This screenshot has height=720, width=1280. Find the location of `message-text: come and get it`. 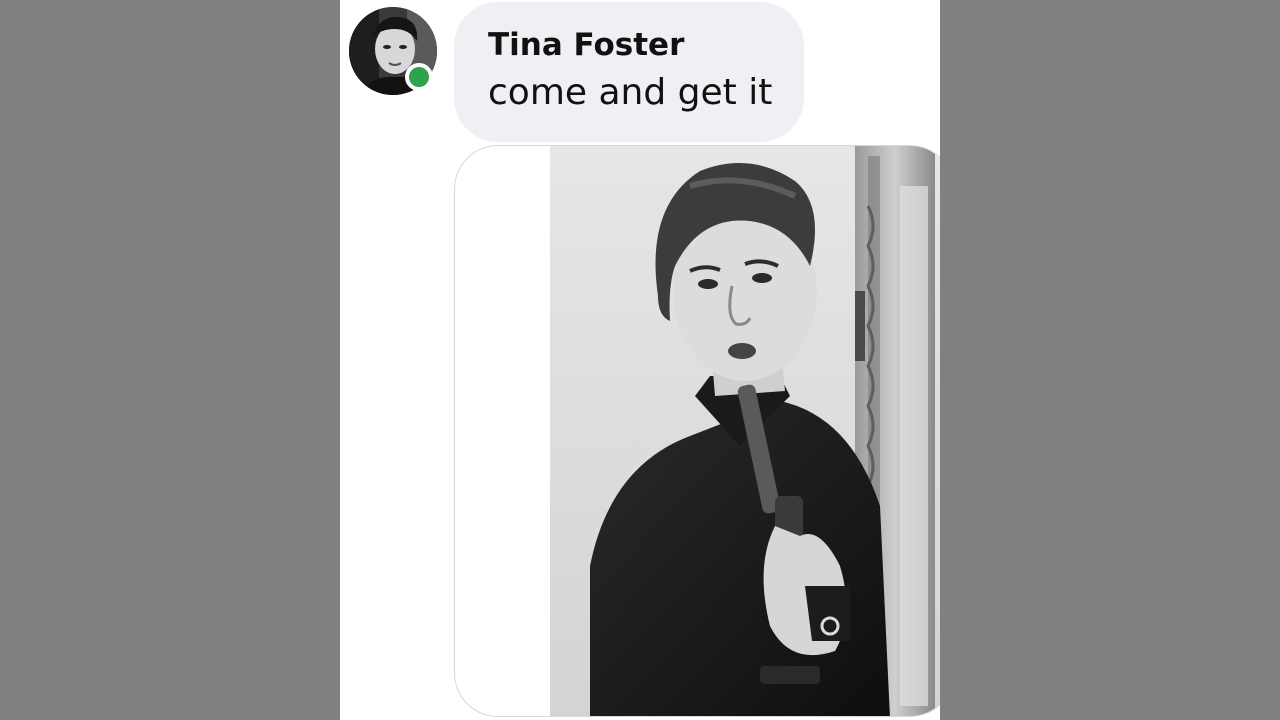

message-text: come and get it is located at coordinates (630, 92).